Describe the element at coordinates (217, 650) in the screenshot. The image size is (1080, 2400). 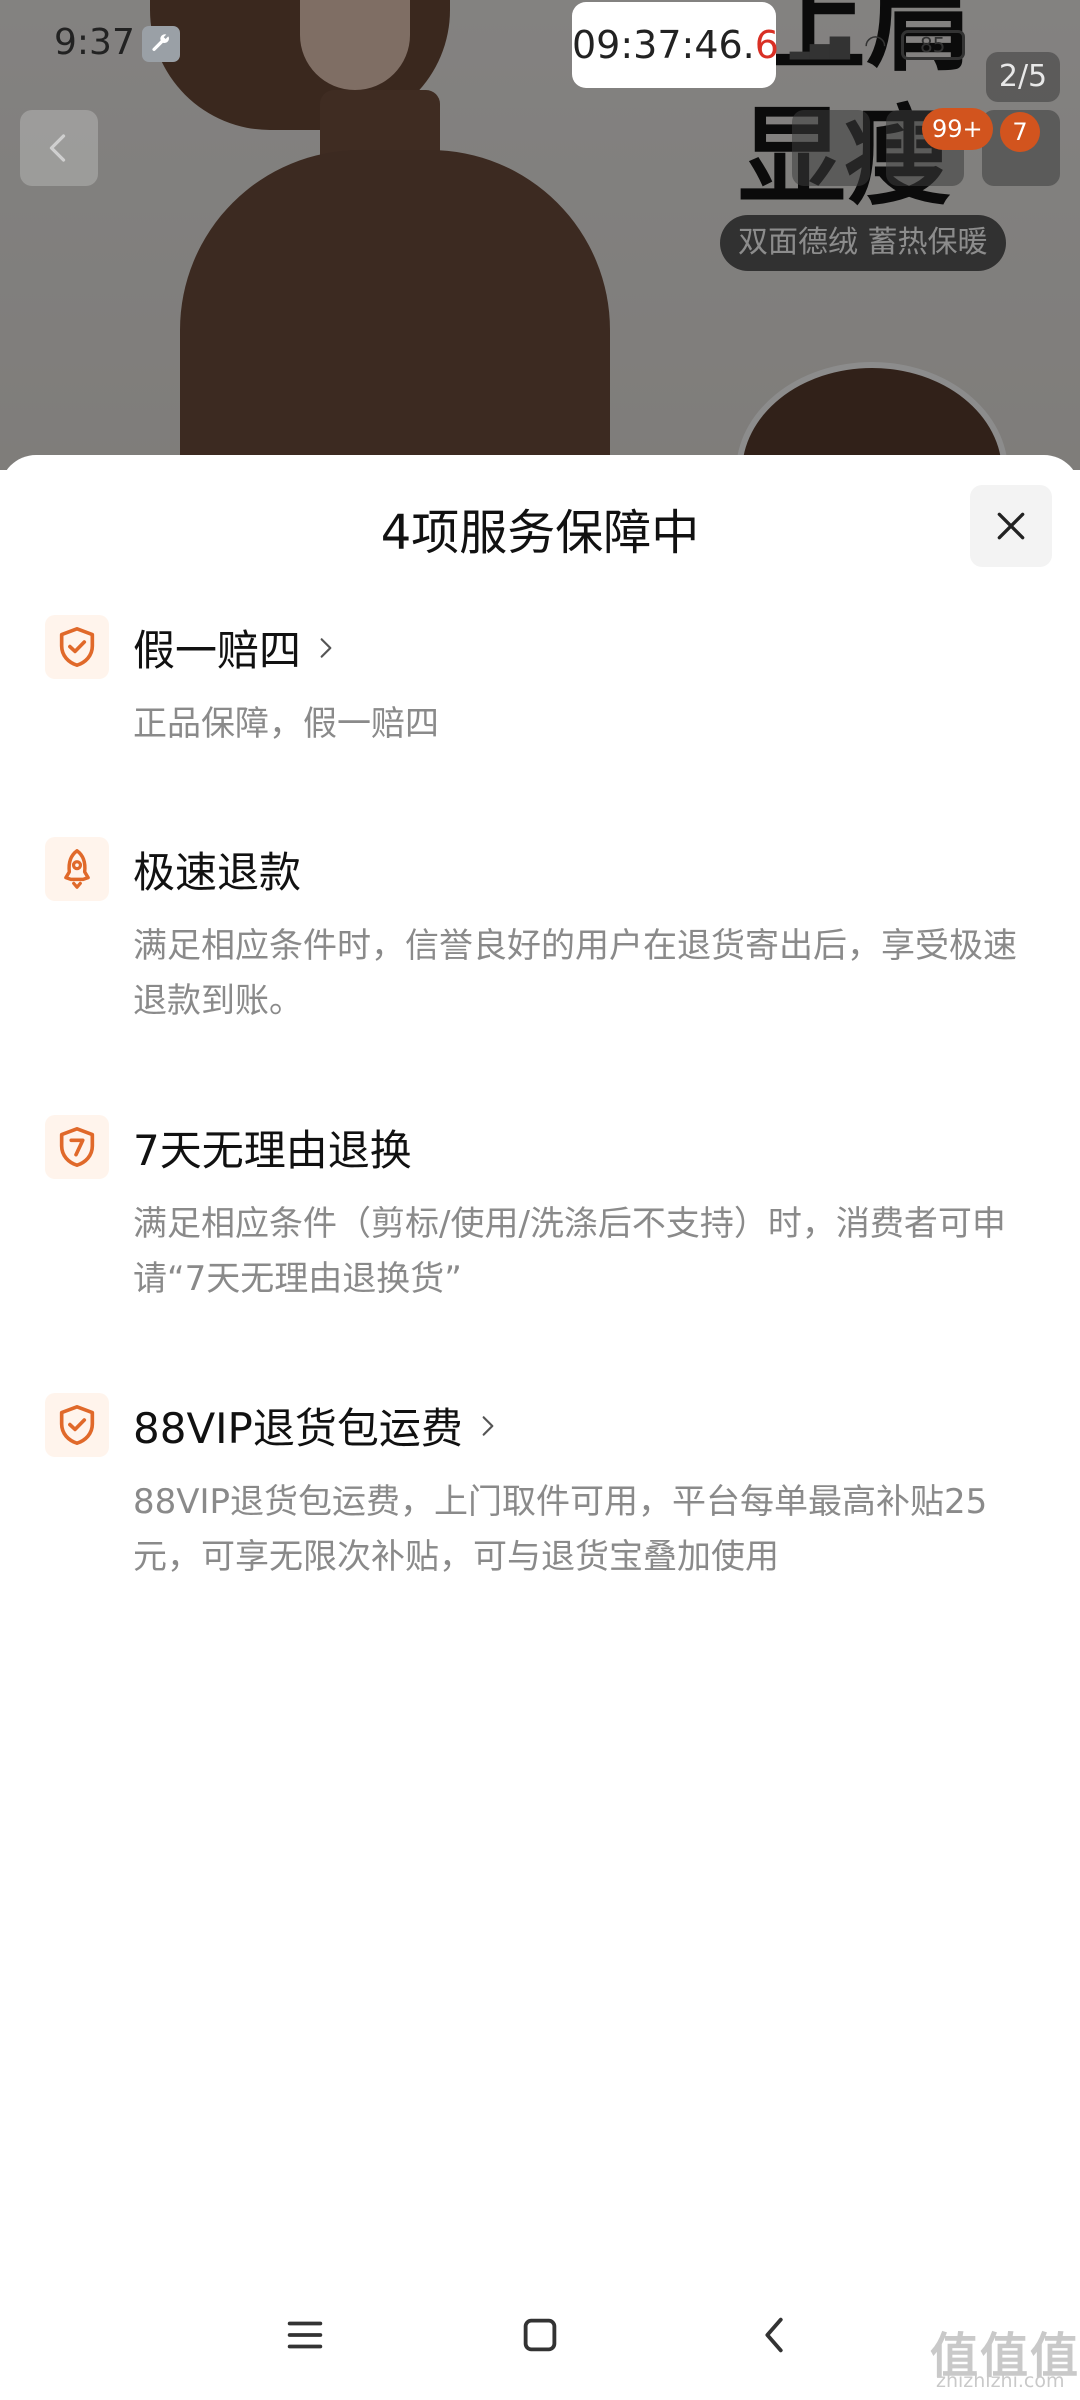
I see `service-title-text: 假一赔四` at that location.